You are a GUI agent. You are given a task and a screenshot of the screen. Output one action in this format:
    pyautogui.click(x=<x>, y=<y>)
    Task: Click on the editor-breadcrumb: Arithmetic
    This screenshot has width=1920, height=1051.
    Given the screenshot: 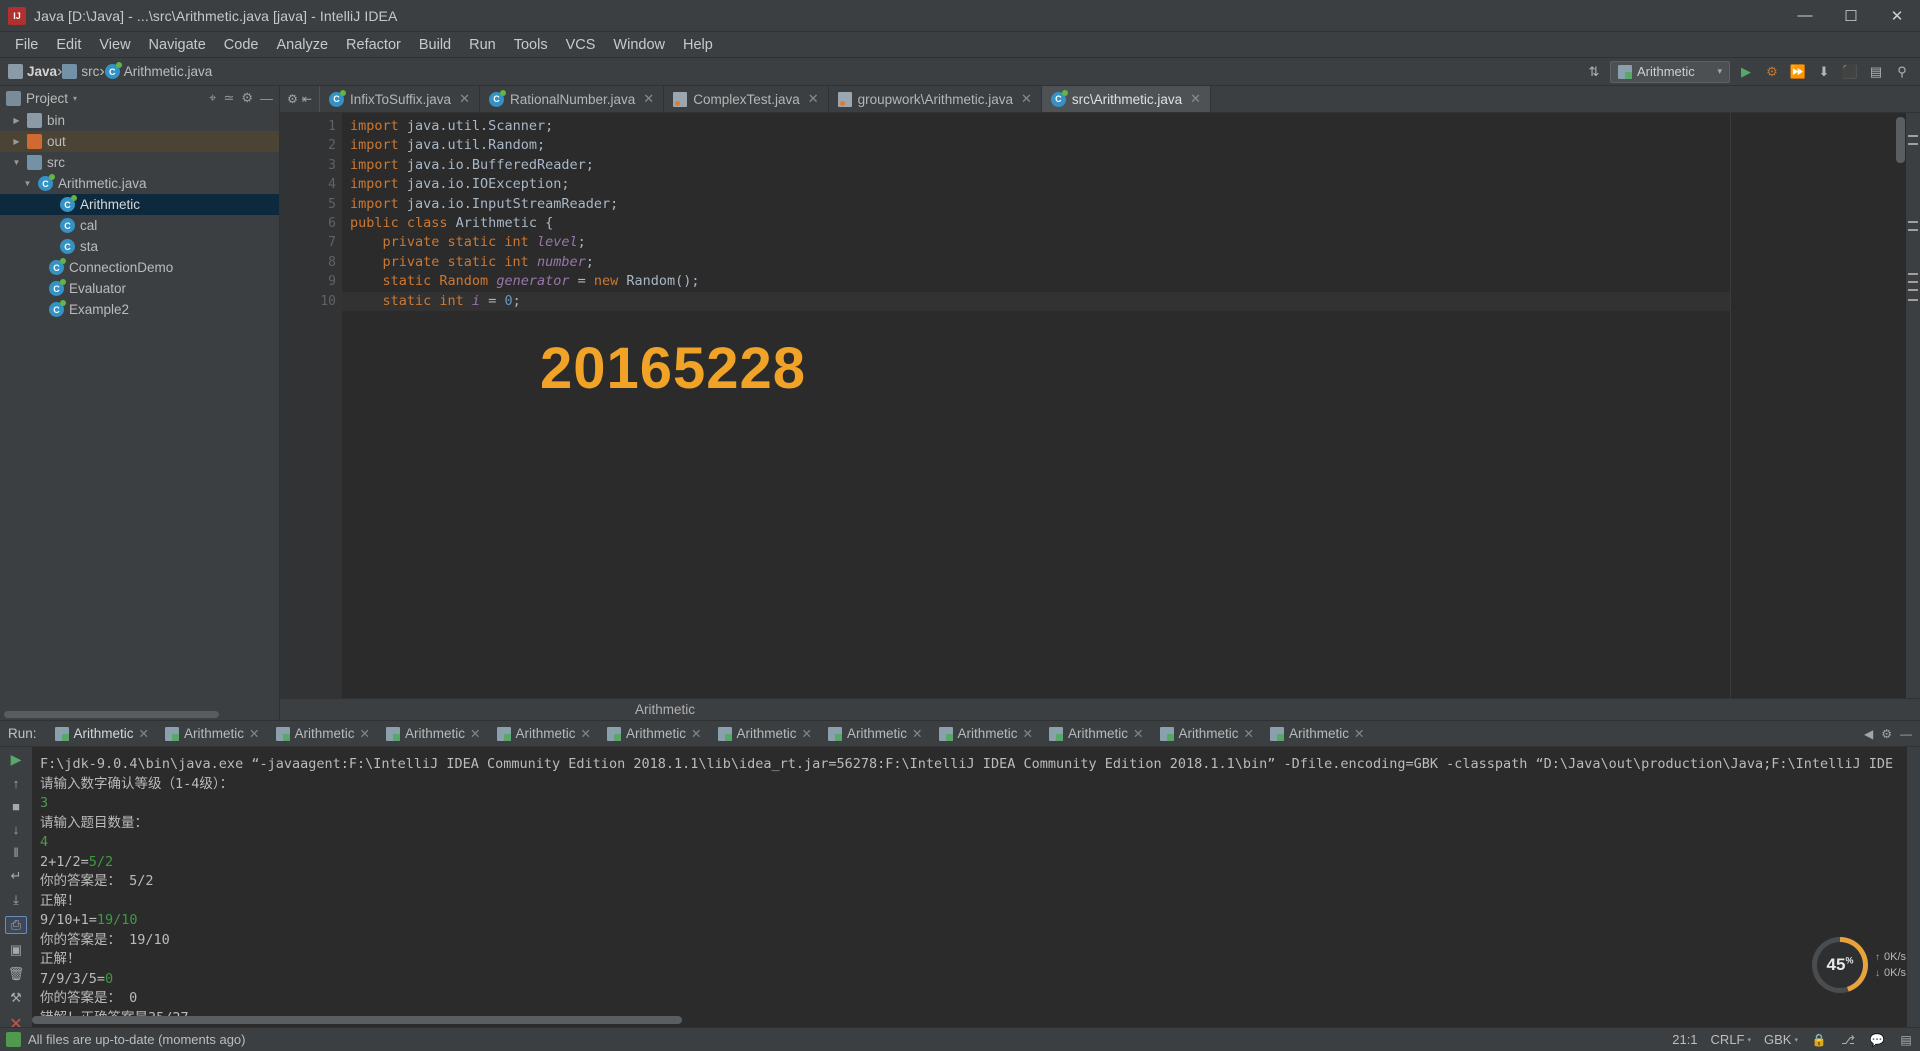 What is the action you would take?
    pyautogui.click(x=1100, y=709)
    